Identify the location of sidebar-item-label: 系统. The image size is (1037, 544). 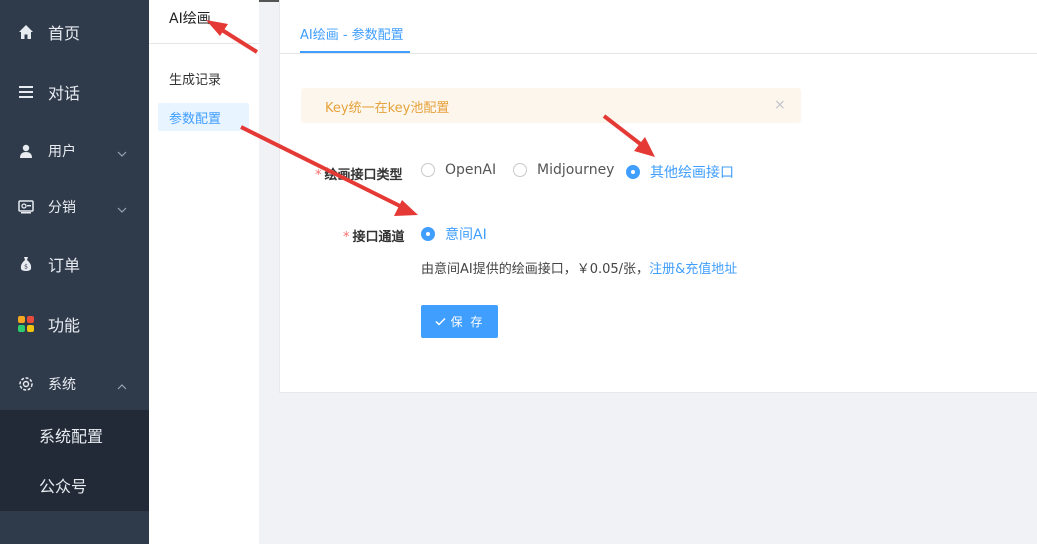
(62, 385).